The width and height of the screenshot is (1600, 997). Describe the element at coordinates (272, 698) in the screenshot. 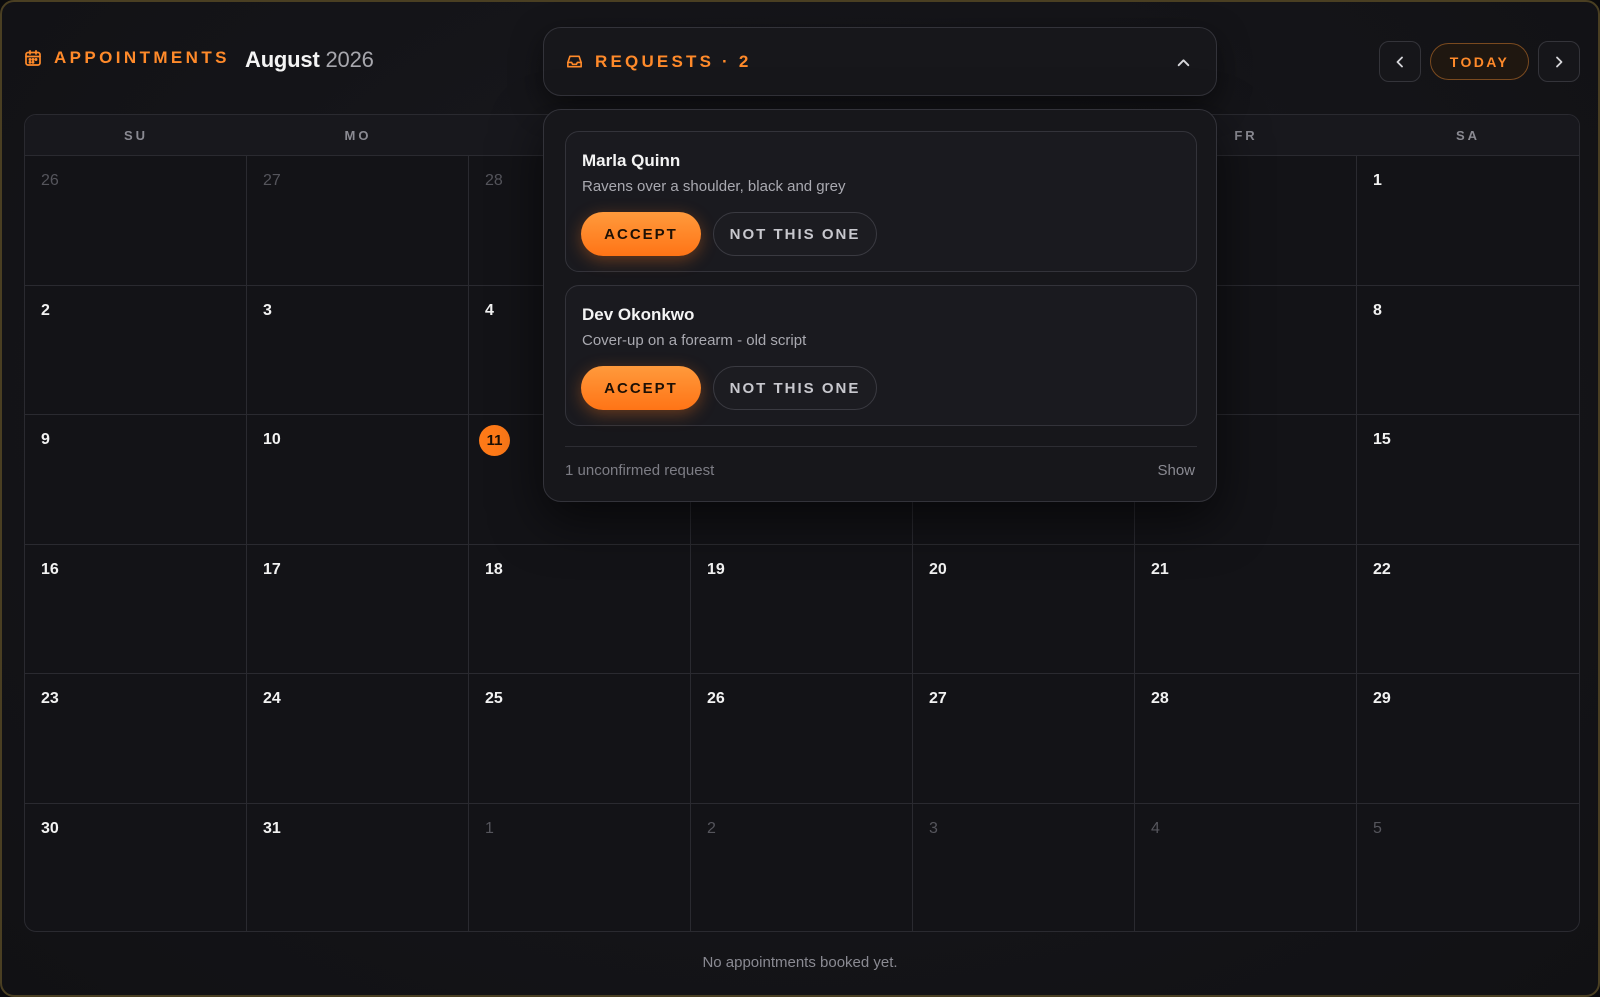

I see `day-number: 24` at that location.